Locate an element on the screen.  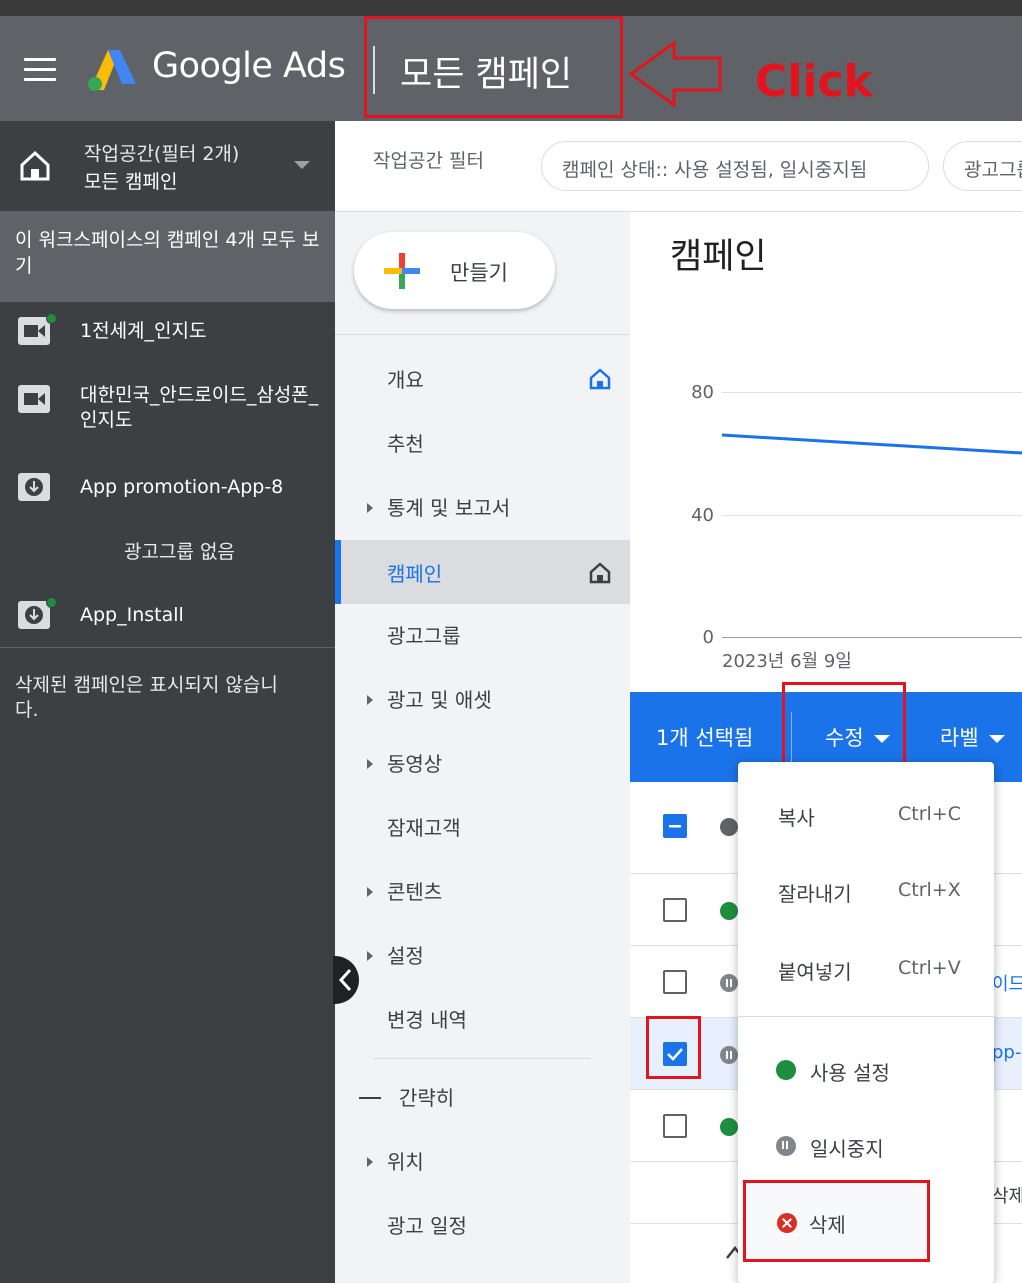
google-ads-logo is located at coordinates (112, 70).